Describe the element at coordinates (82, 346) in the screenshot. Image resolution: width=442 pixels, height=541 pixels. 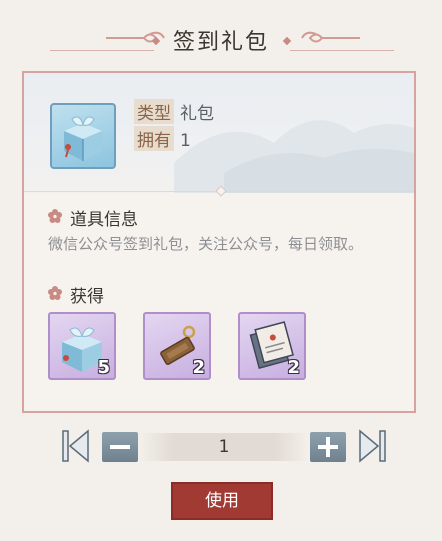
I see `reward-item-gift-box: 5` at that location.